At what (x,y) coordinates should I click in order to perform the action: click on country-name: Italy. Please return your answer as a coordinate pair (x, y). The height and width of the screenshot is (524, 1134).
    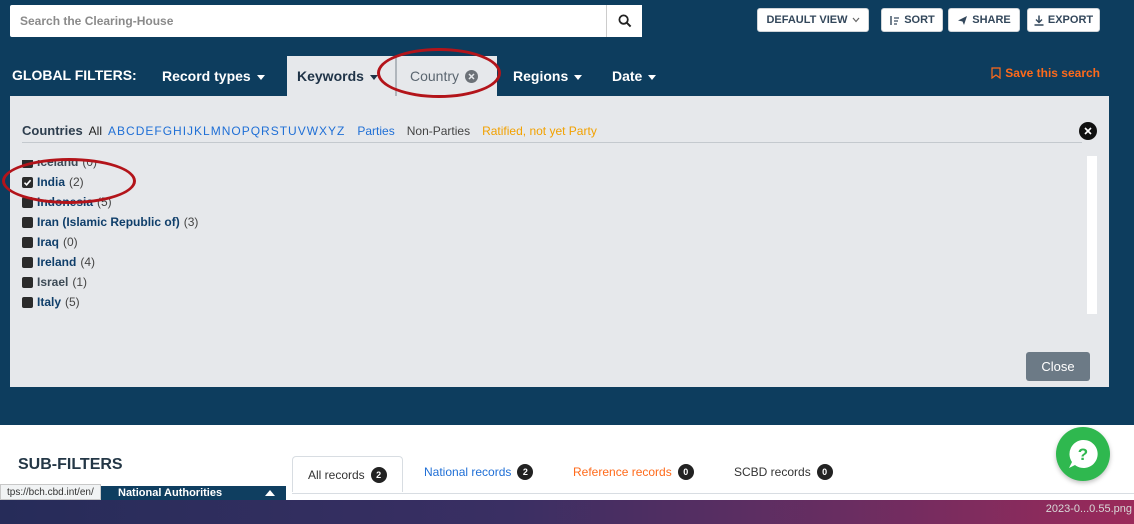
    Looking at the image, I should click on (49, 302).